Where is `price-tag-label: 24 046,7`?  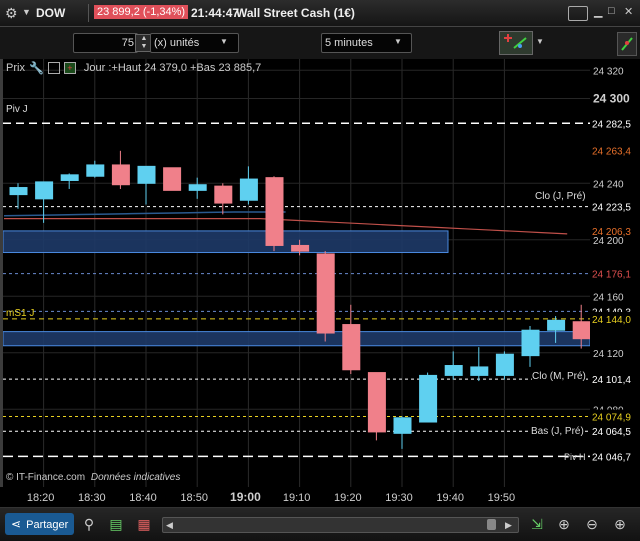
price-tag-label: 24 046,7 is located at coordinates (611, 457).